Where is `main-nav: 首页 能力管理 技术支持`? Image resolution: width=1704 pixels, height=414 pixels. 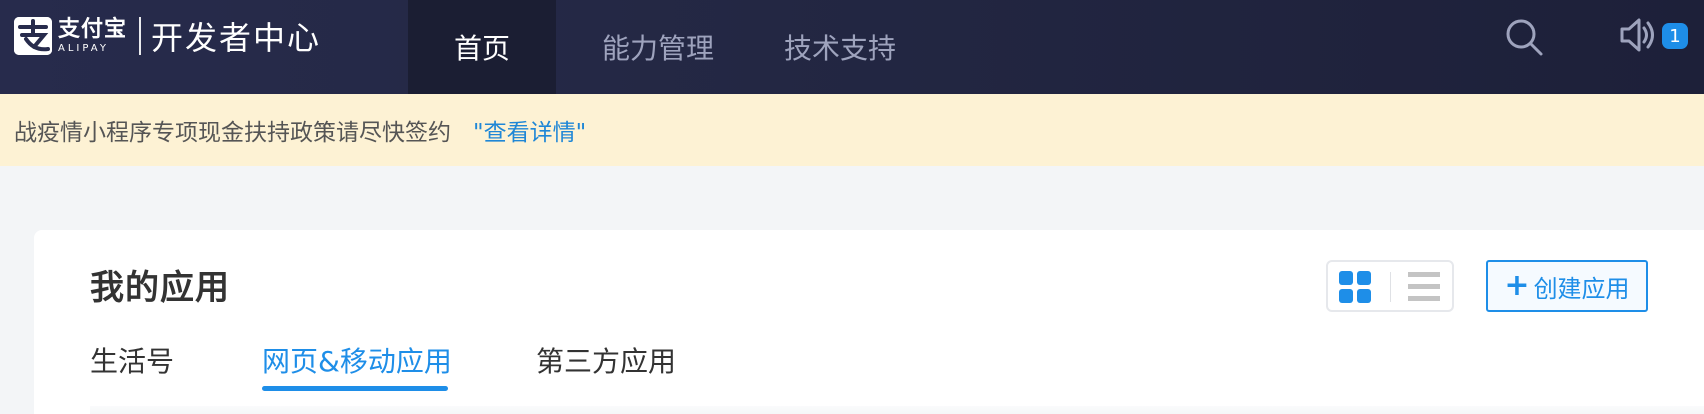 main-nav: 首页 能力管理 技术支持 is located at coordinates (664, 47).